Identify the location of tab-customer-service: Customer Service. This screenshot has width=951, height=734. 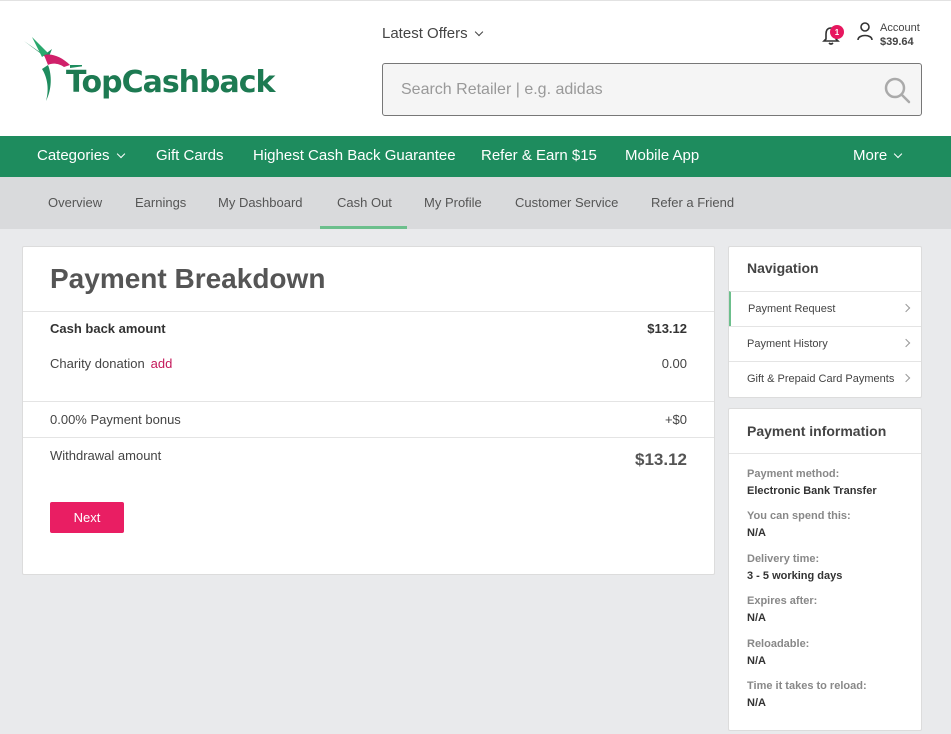
(566, 202).